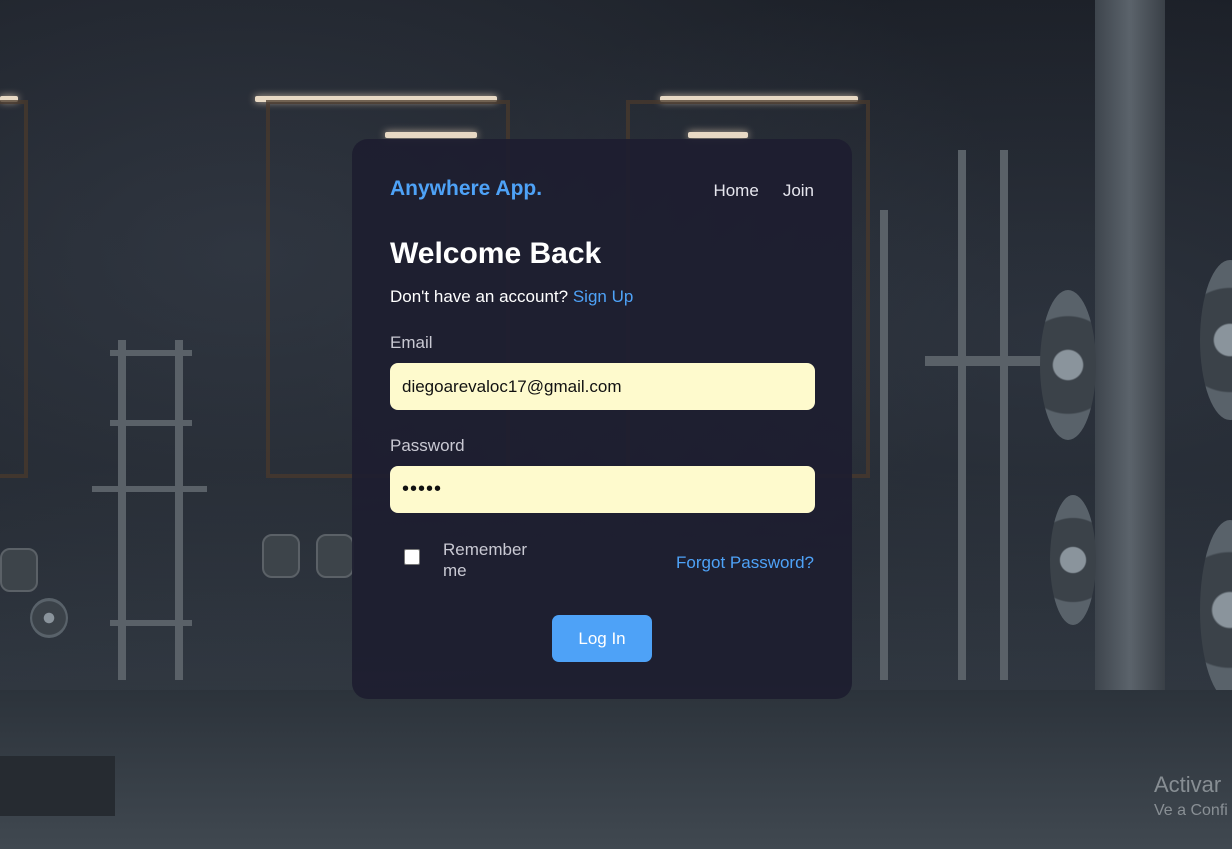 The height and width of the screenshot is (849, 1232). I want to click on page-title: Welcome Back, so click(496, 253).